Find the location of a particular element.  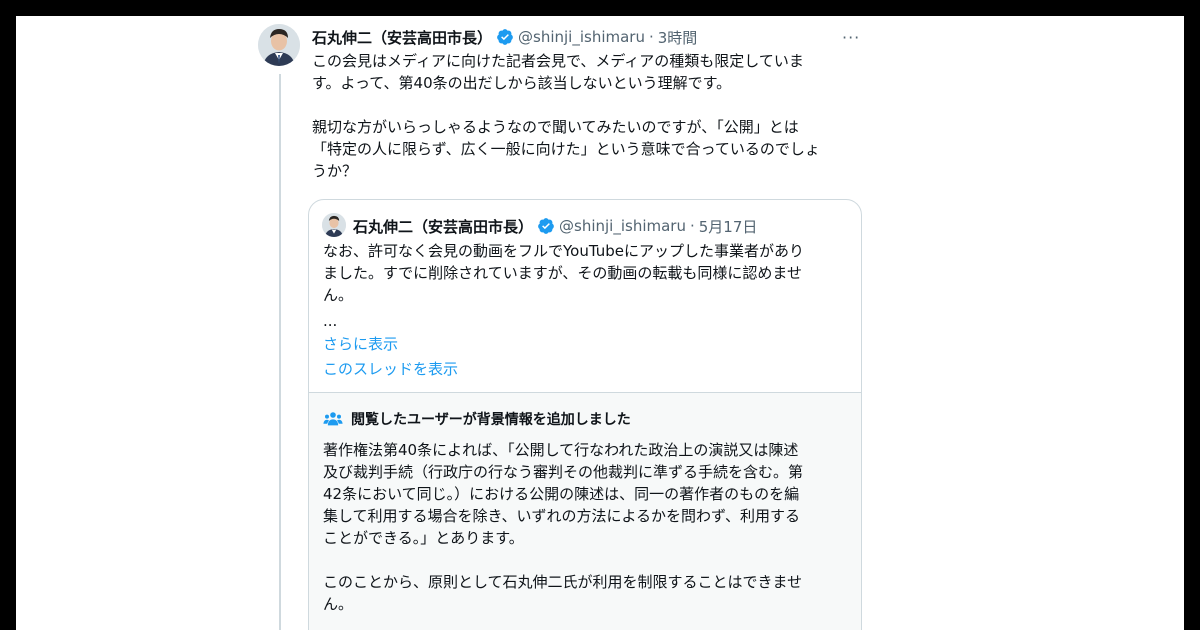

author-avatar is located at coordinates (279, 45).